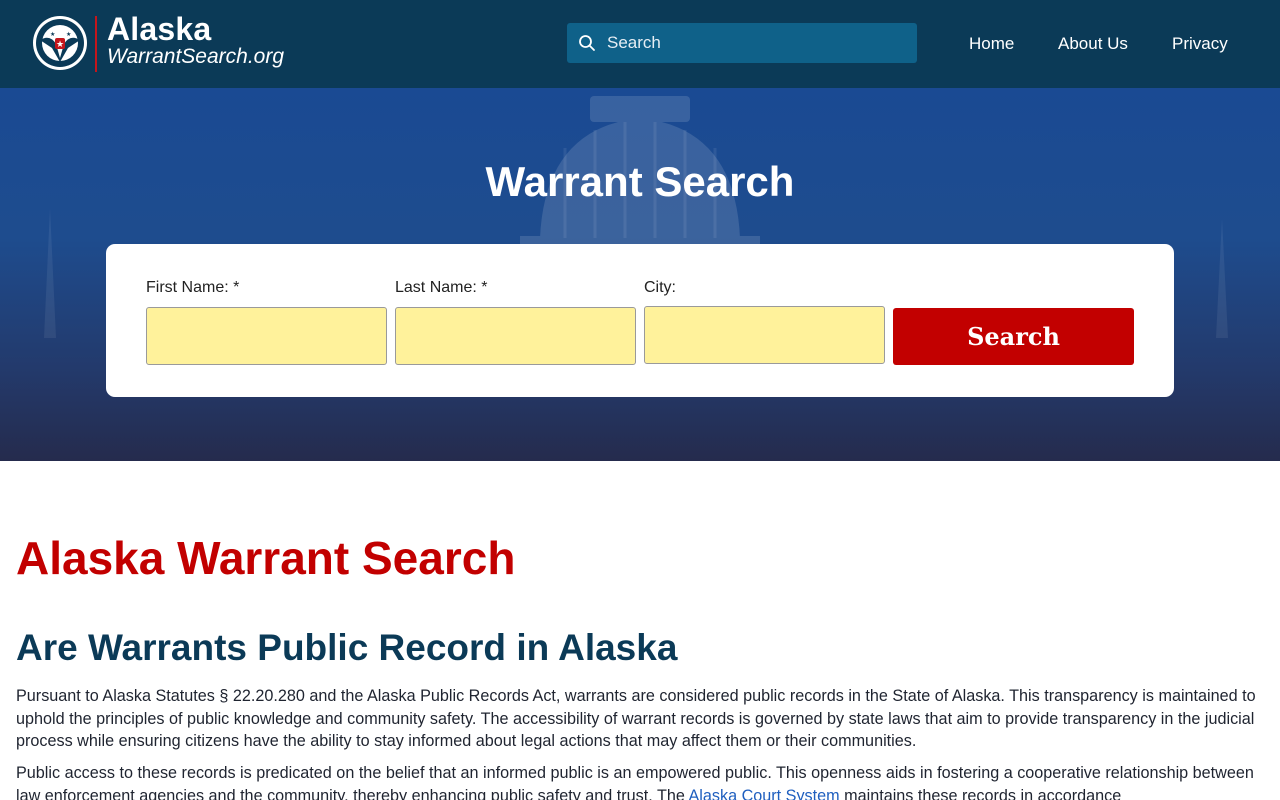 The height and width of the screenshot is (800, 1280). I want to click on city-input, so click(764, 335).